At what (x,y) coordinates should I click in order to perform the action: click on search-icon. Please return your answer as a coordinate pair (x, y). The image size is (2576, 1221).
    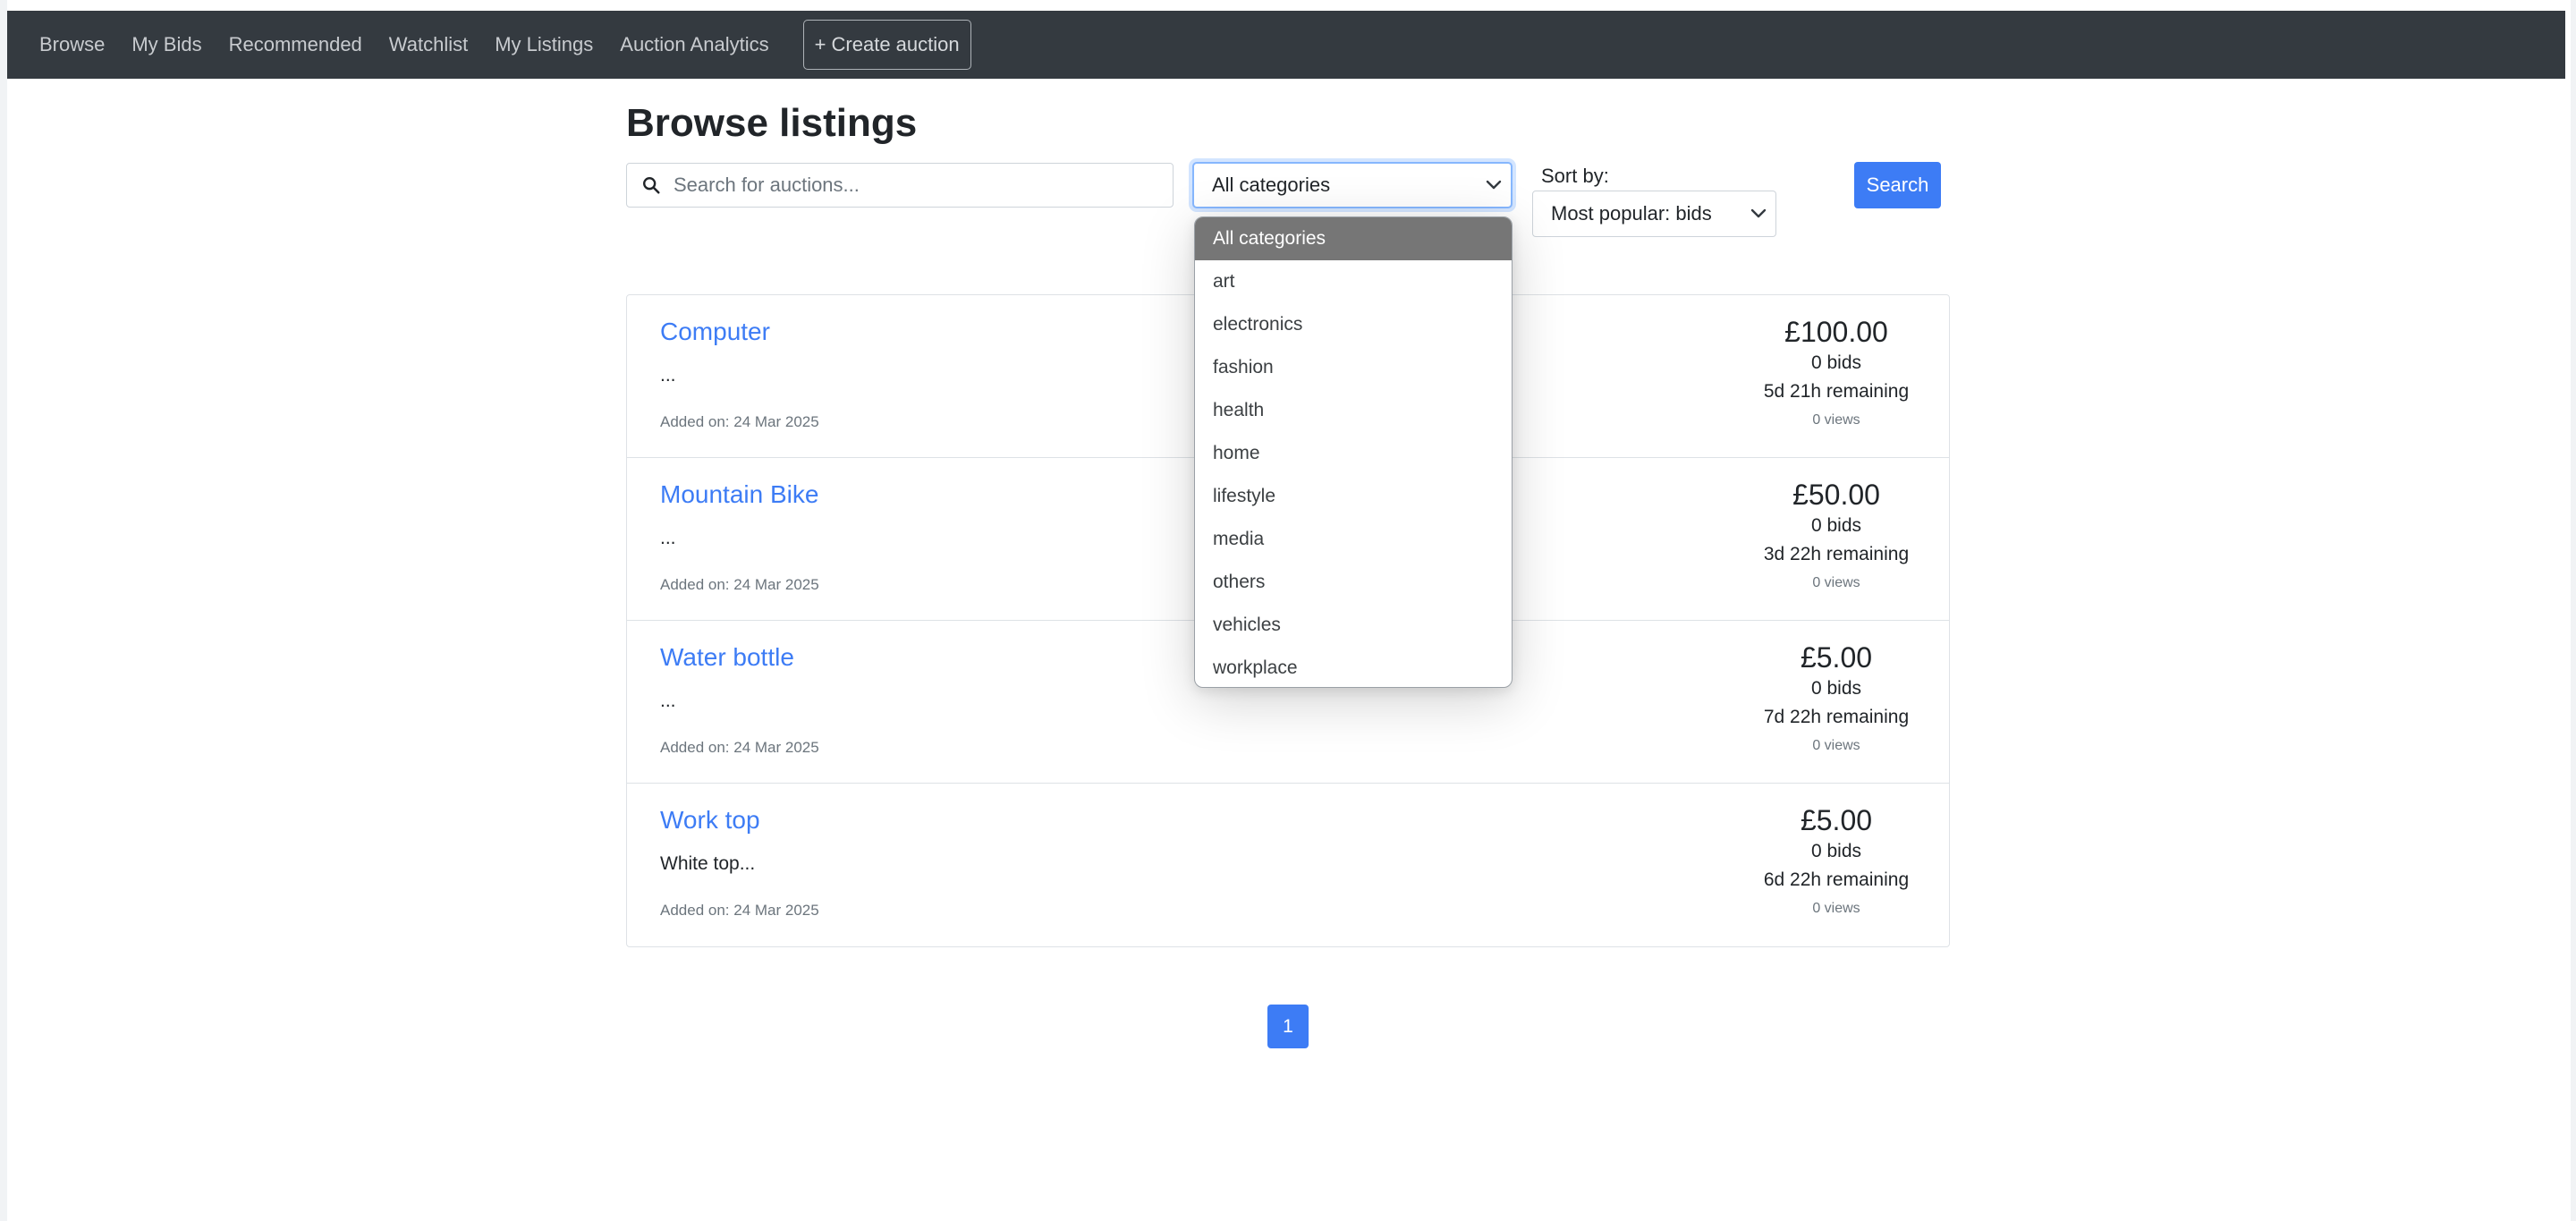
    Looking at the image, I should click on (651, 186).